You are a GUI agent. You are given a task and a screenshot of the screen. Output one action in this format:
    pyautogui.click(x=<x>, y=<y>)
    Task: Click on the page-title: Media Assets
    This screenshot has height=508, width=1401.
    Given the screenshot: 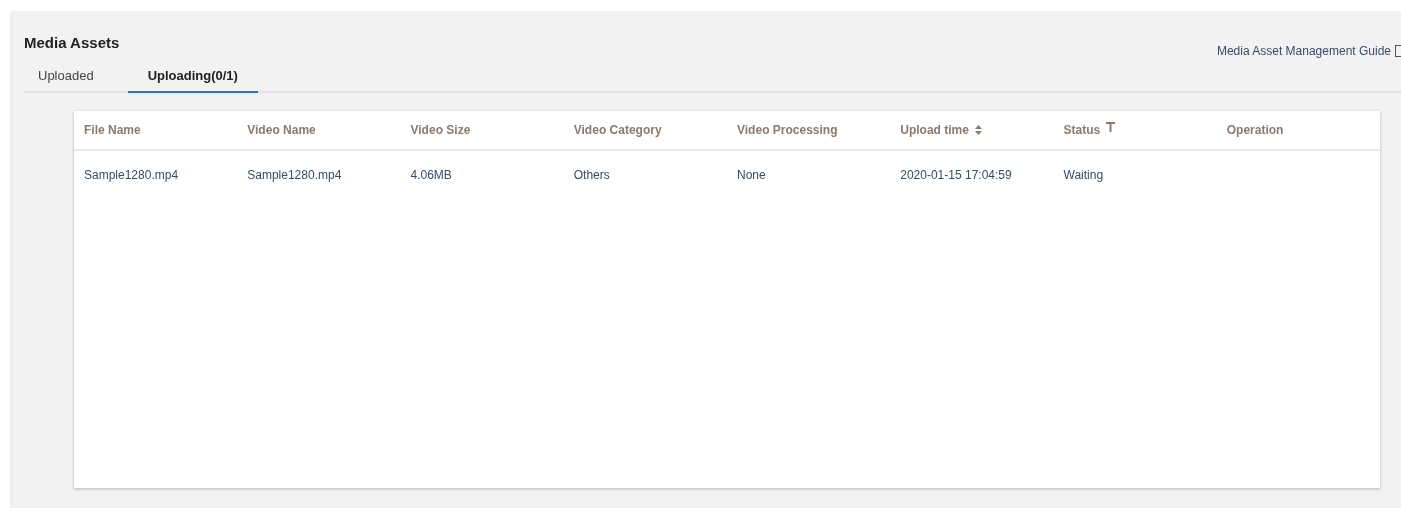 What is the action you would take?
    pyautogui.click(x=72, y=43)
    